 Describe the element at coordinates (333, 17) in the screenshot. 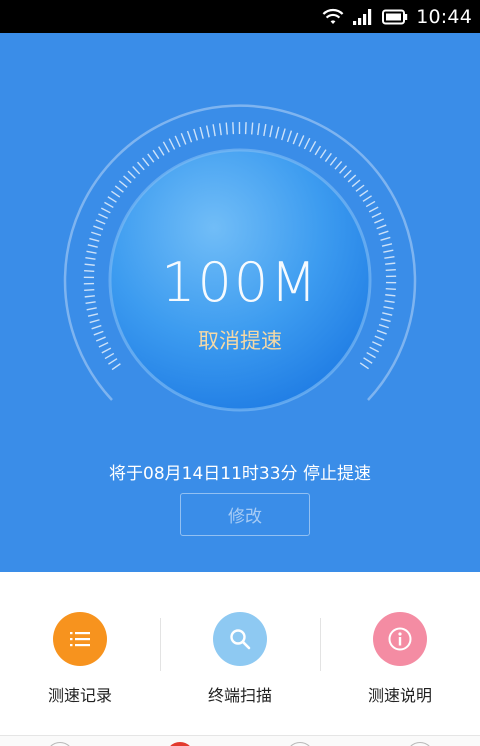

I see `wifi-icon` at that location.